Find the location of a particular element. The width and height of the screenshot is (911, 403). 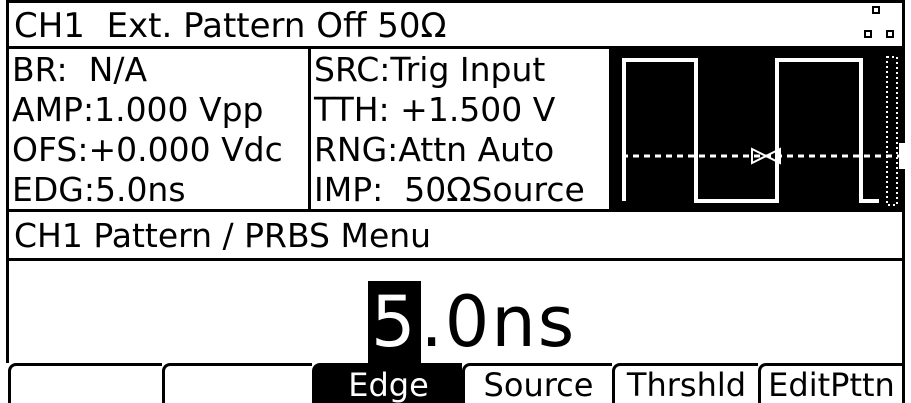

impedance-param: IMP: 50ΩSource is located at coordinates (449, 190).